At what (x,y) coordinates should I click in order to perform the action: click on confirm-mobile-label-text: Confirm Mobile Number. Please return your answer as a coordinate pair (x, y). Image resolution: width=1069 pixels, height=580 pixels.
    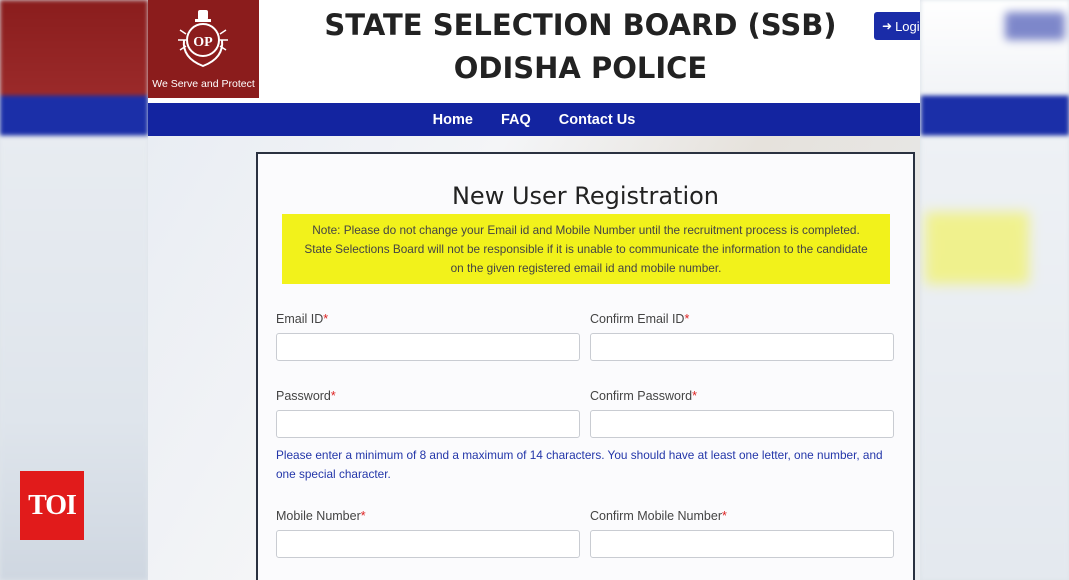
    Looking at the image, I should click on (656, 516).